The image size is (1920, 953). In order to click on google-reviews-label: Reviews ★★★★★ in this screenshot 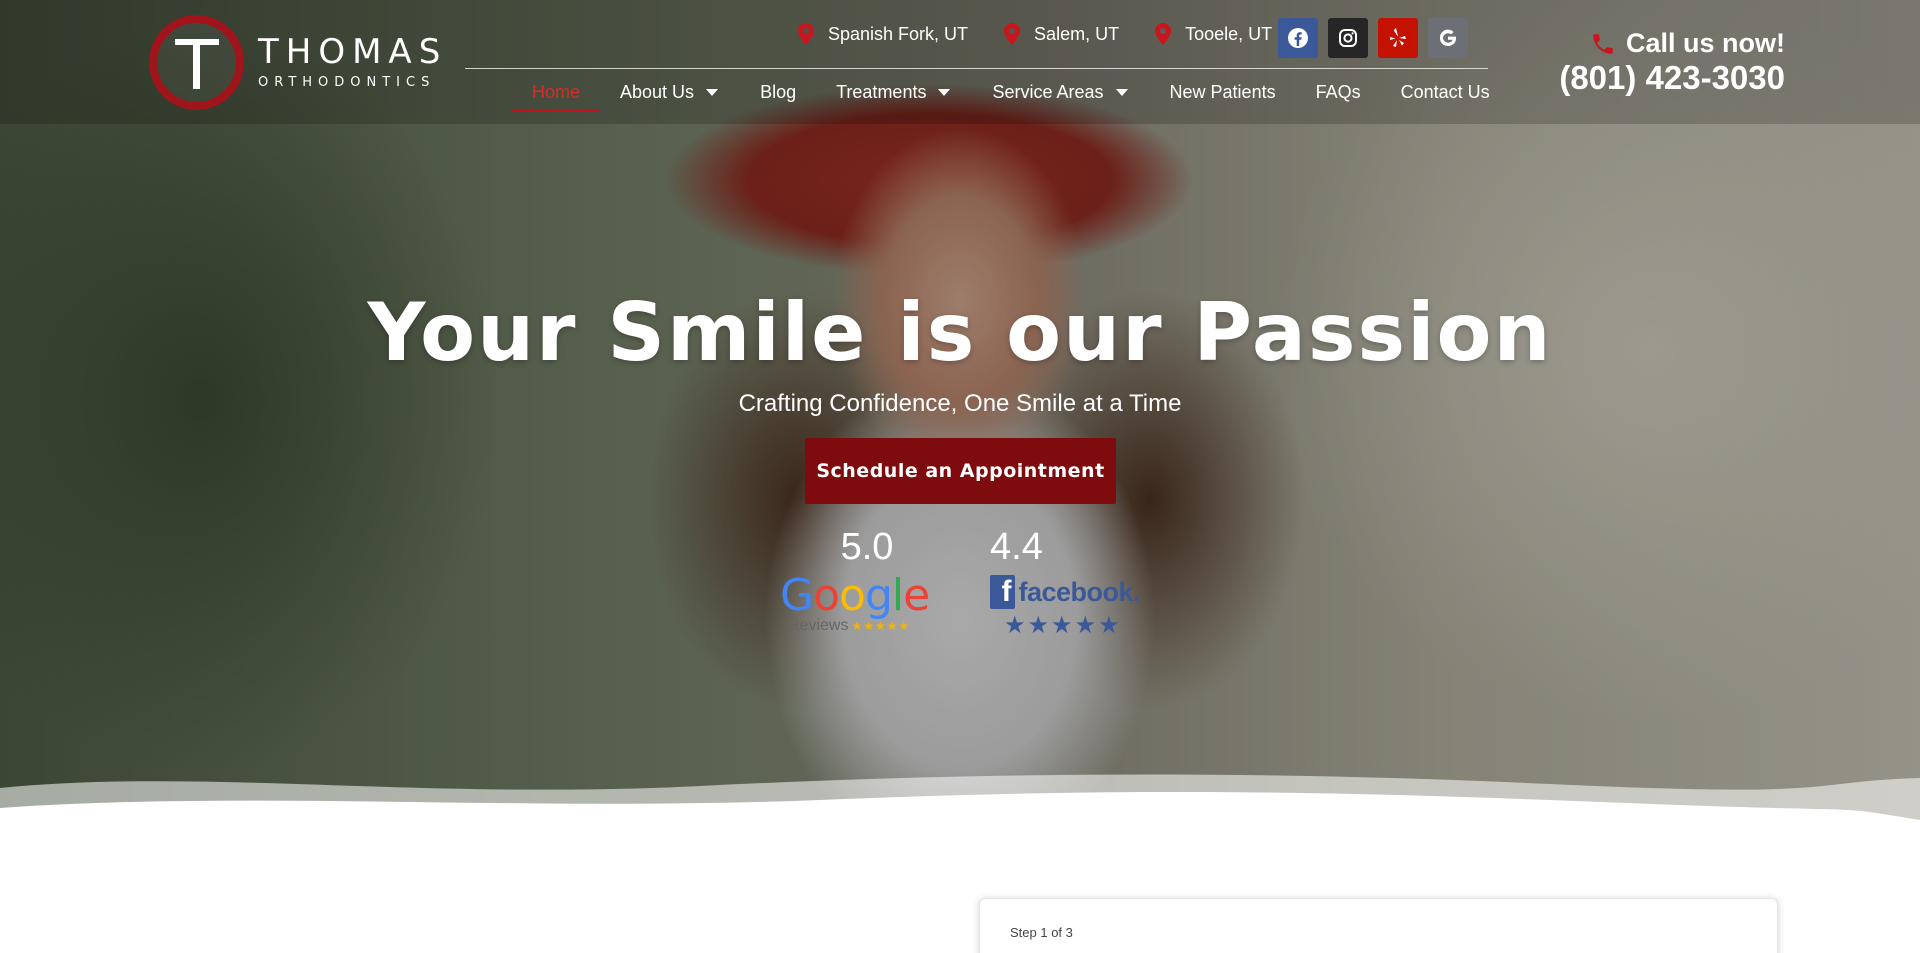, I will do `click(855, 626)`.